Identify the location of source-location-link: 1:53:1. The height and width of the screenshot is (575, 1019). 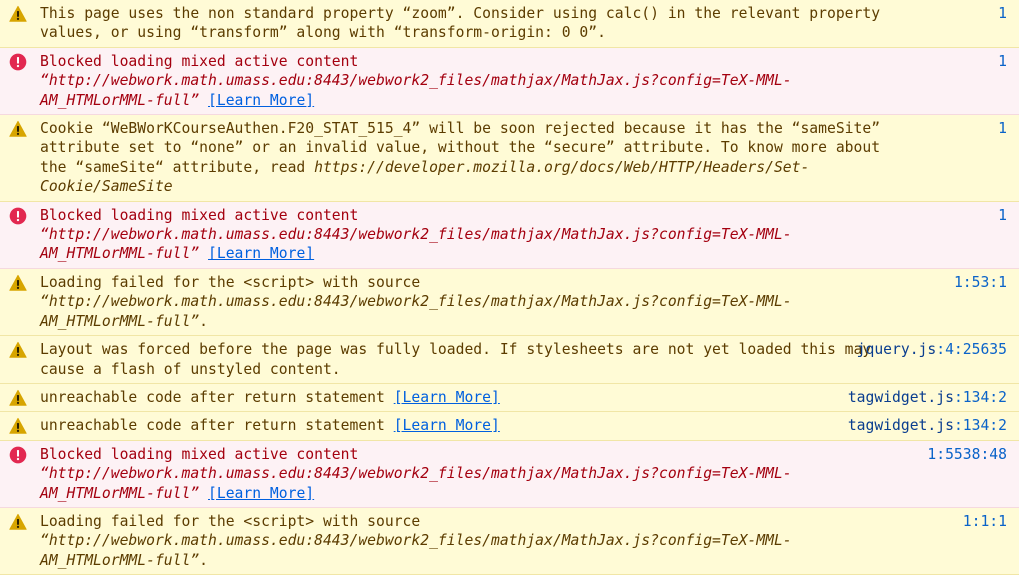
(980, 282).